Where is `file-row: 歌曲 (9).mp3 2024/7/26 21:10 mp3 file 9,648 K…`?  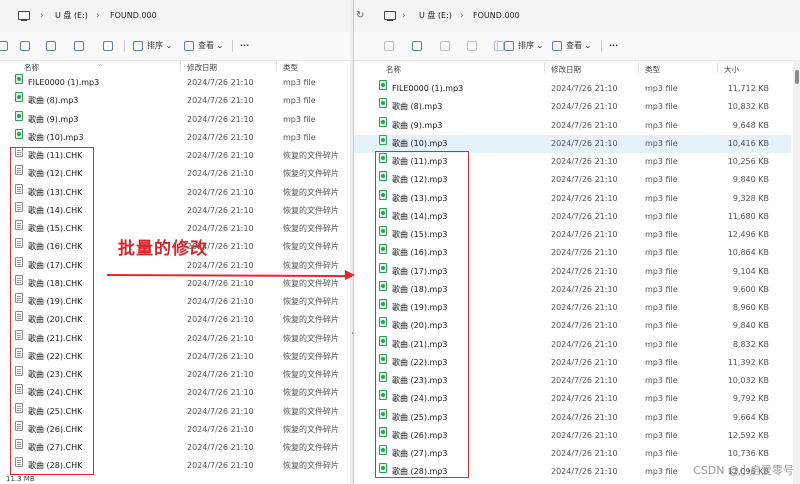
file-row: 歌曲 (9).mp3 2024/7/26 21:10 mp3 file 9,648 K… is located at coordinates (572, 125).